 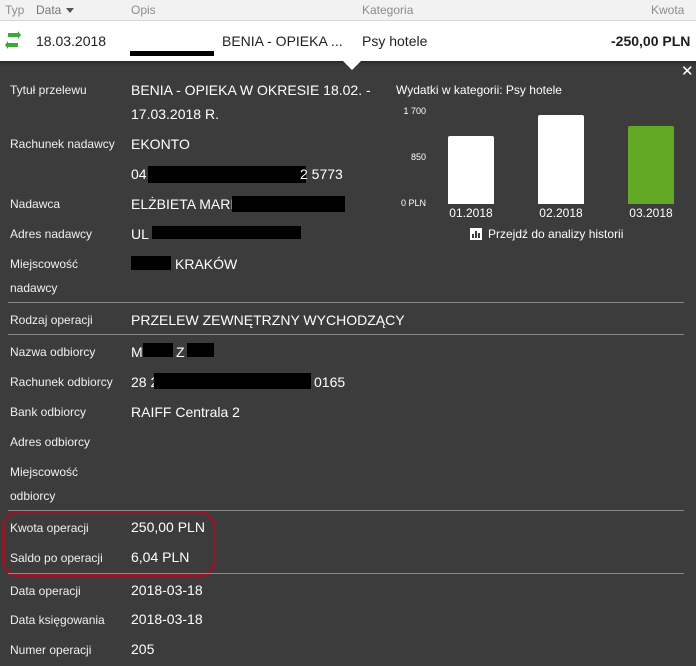 What do you see at coordinates (13, 40) in the screenshot?
I see `transfer-arrows-icon` at bounding box center [13, 40].